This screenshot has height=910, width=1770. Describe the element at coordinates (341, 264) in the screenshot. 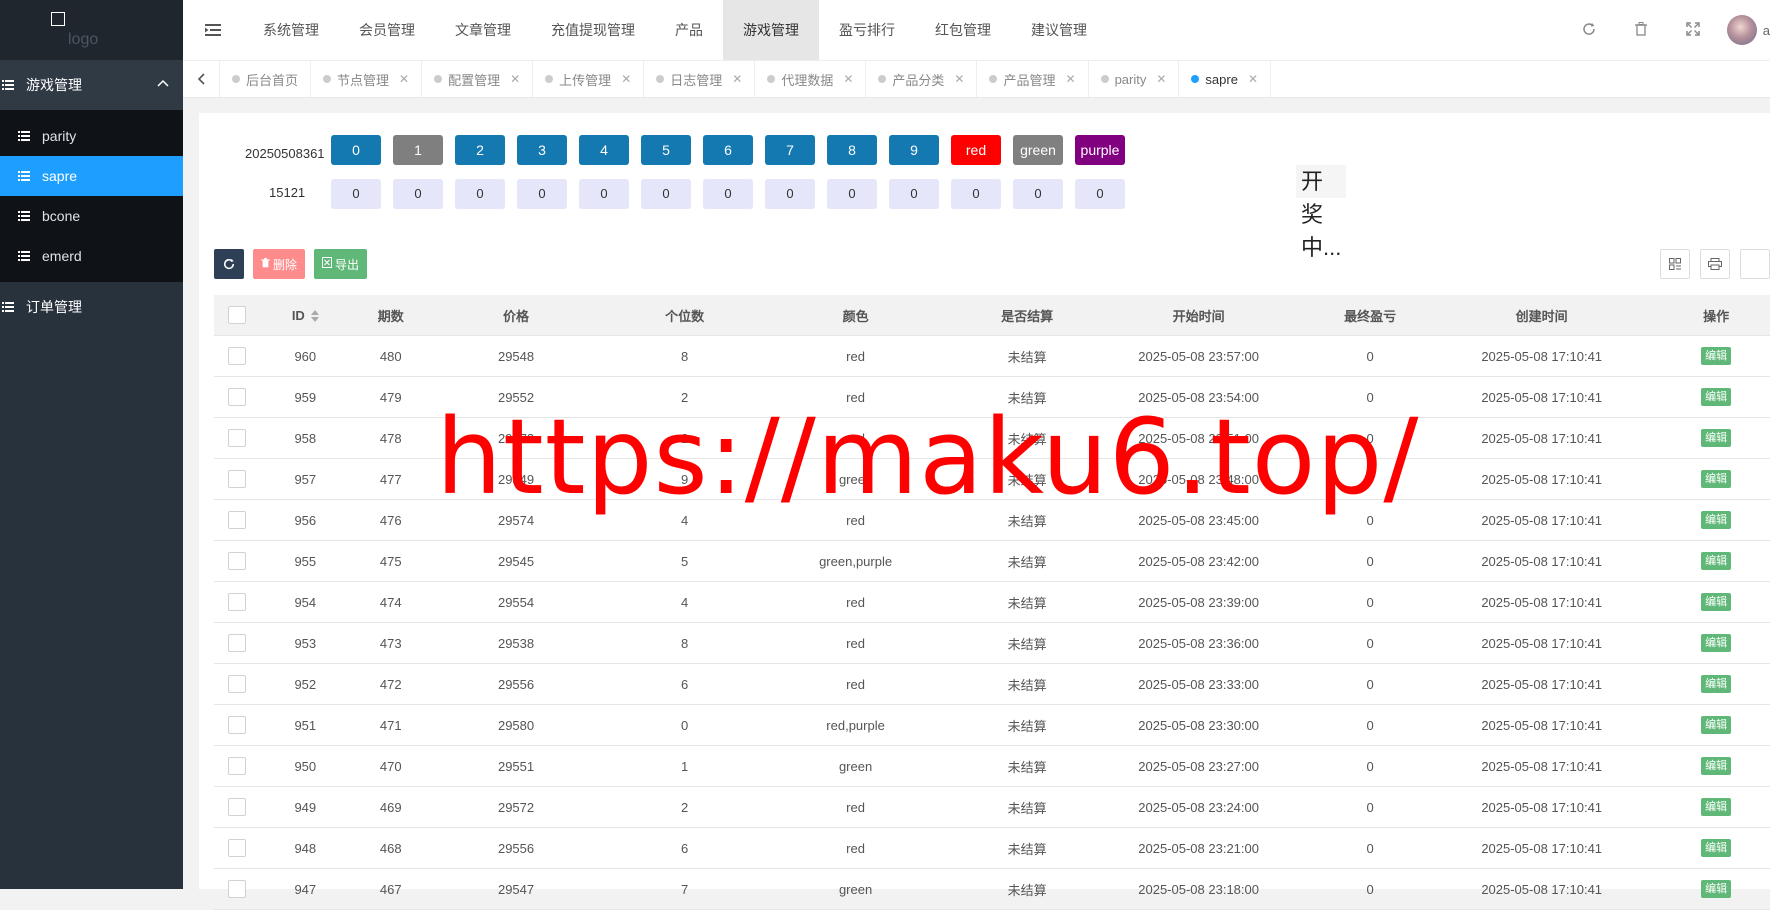

I see `export-button: 导出` at that location.